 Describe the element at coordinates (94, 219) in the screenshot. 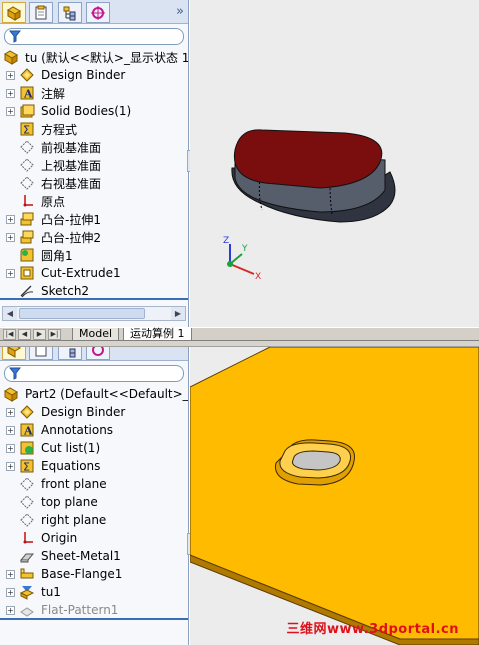

I see `tree-item: + 凸台-拉伸1` at that location.